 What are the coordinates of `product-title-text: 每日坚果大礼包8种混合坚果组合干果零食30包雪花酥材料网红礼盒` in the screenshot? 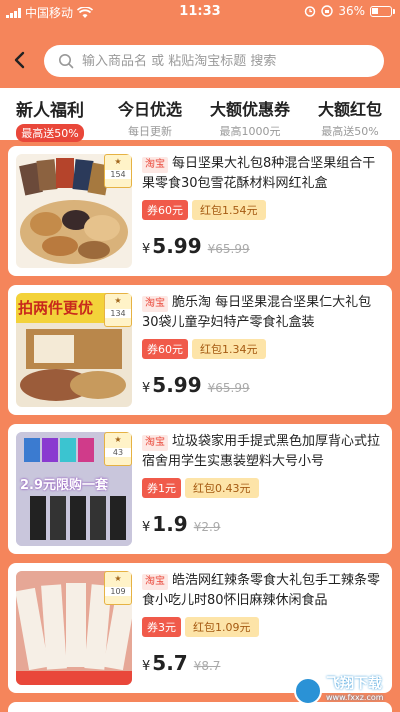 It's located at (259, 173).